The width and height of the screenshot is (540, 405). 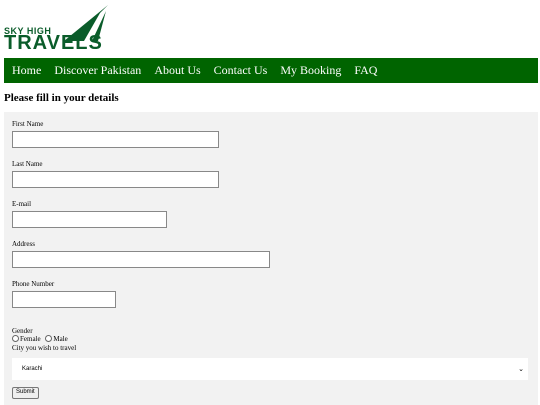 What do you see at coordinates (26, 70) in the screenshot?
I see `nav-item-home: Home` at bounding box center [26, 70].